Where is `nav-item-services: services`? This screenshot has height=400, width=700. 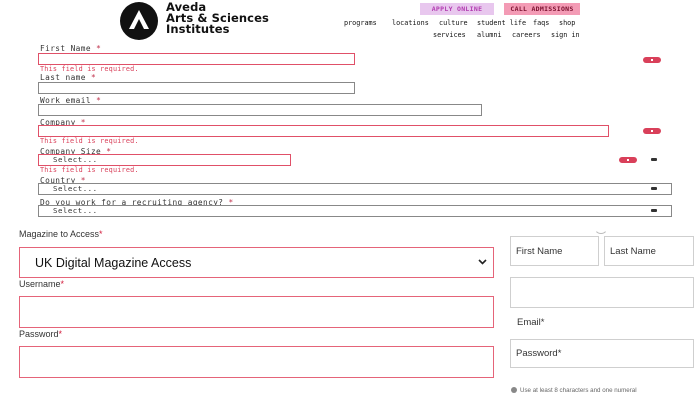
nav-item-services: services is located at coordinates (449, 35).